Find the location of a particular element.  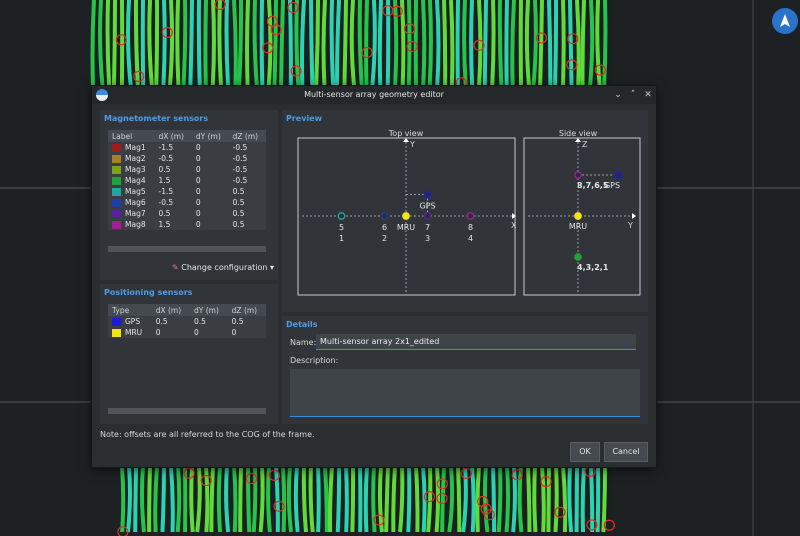

cell-label: GPS is located at coordinates (130, 321).